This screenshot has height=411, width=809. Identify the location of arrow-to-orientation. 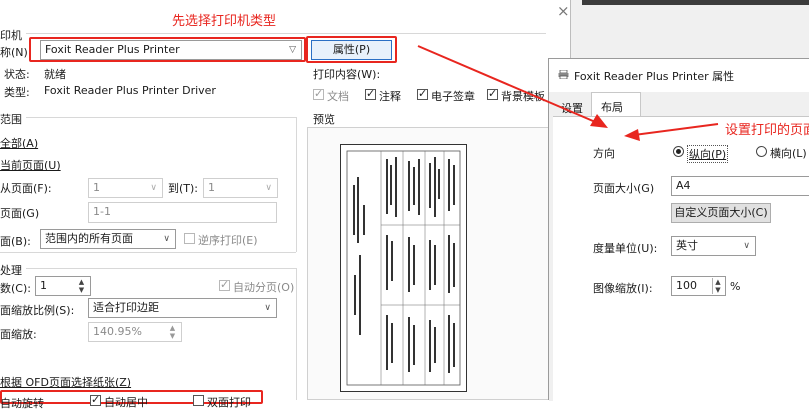
(676, 129).